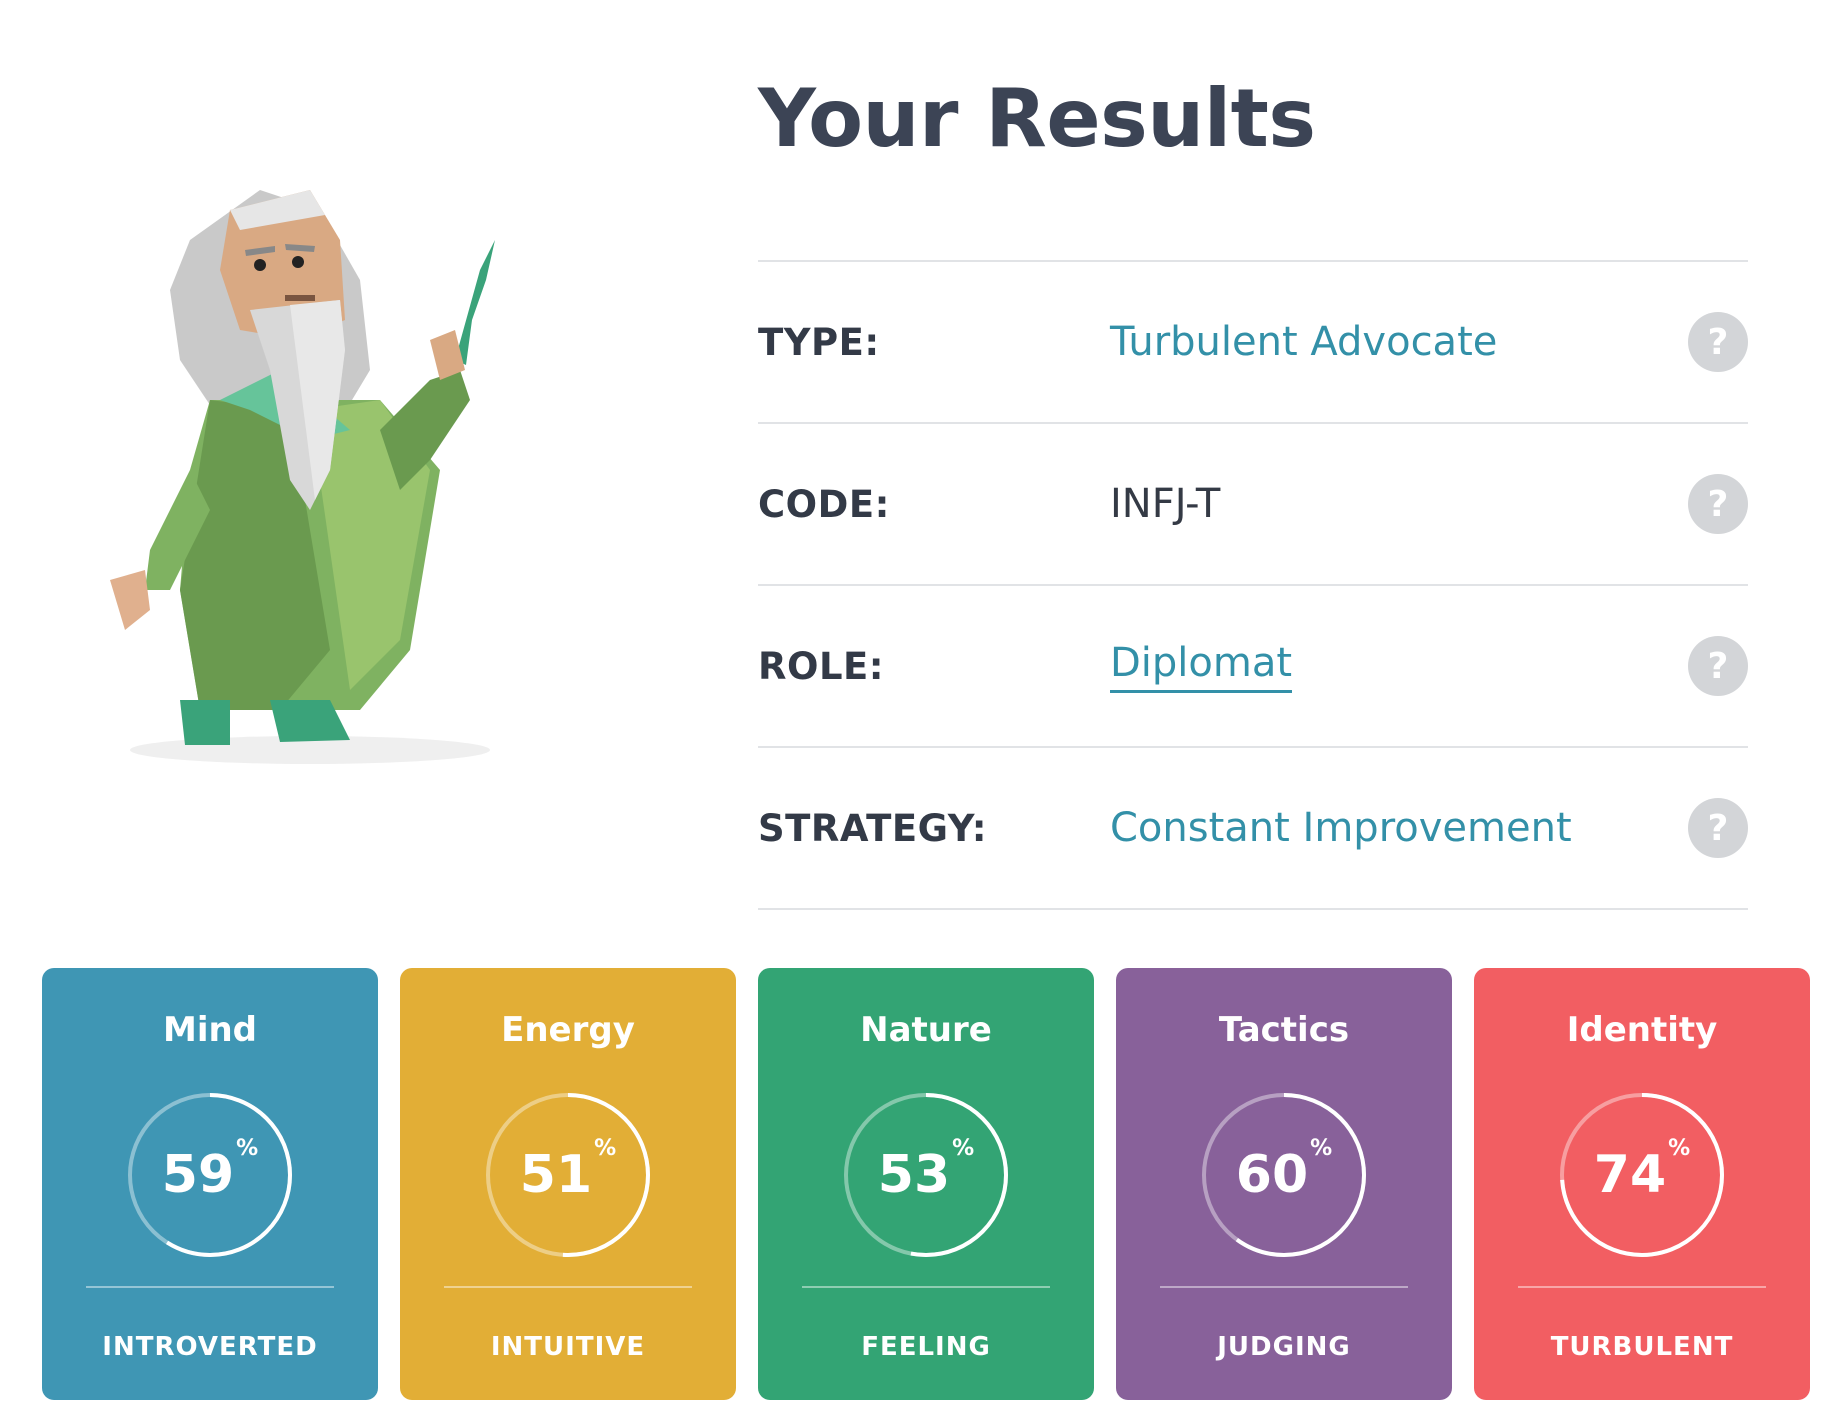 Image resolution: width=1834 pixels, height=1424 pixels. What do you see at coordinates (1341, 828) in the screenshot?
I see `strategy-value-link: Constant Improvement` at bounding box center [1341, 828].